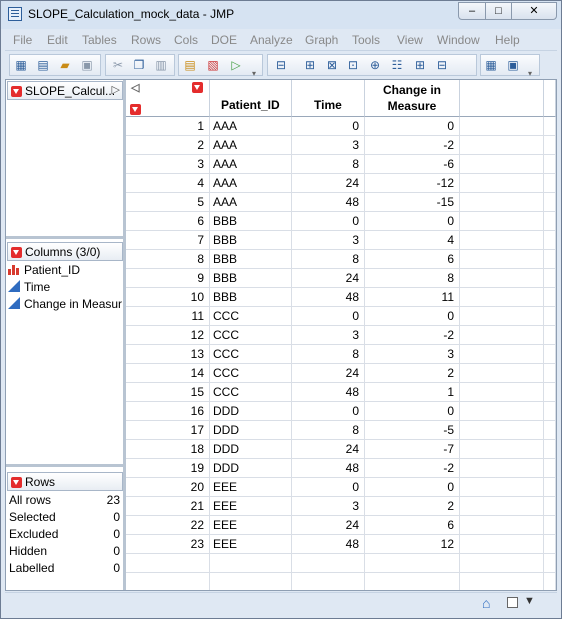 Image resolution: width=562 pixels, height=619 pixels. Describe the element at coordinates (366, 40) in the screenshot. I see `menu-tools: Tools` at that location.